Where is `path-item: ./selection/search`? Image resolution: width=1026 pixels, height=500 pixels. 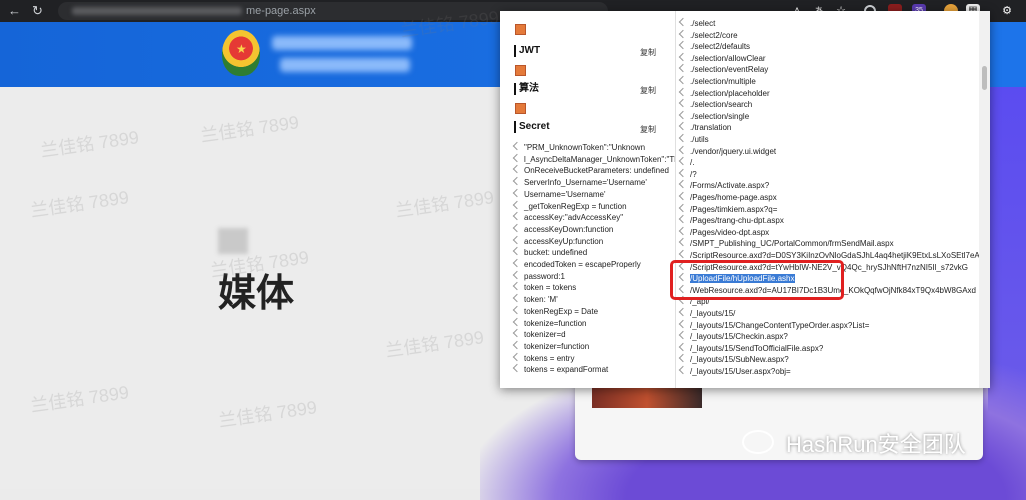 path-item: ./selection/search is located at coordinates (715, 104).